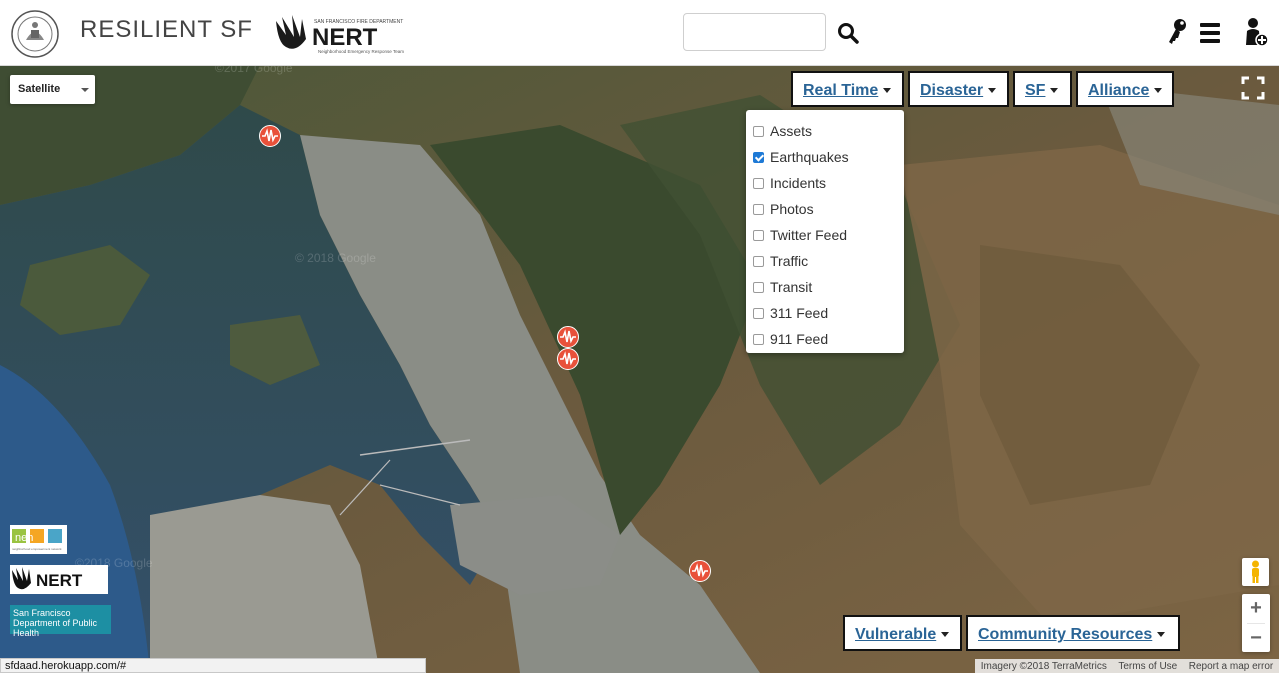  I want to click on menu-item-label: Incidents, so click(798, 183).